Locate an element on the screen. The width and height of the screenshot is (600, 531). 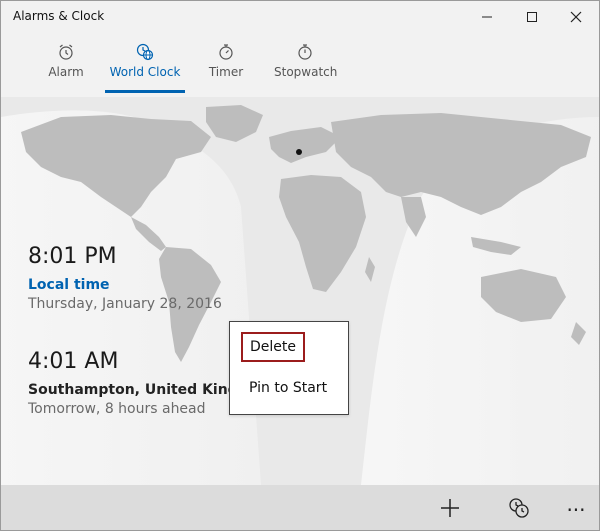
local-clock-time: 8:01 PM is located at coordinates (72, 256).